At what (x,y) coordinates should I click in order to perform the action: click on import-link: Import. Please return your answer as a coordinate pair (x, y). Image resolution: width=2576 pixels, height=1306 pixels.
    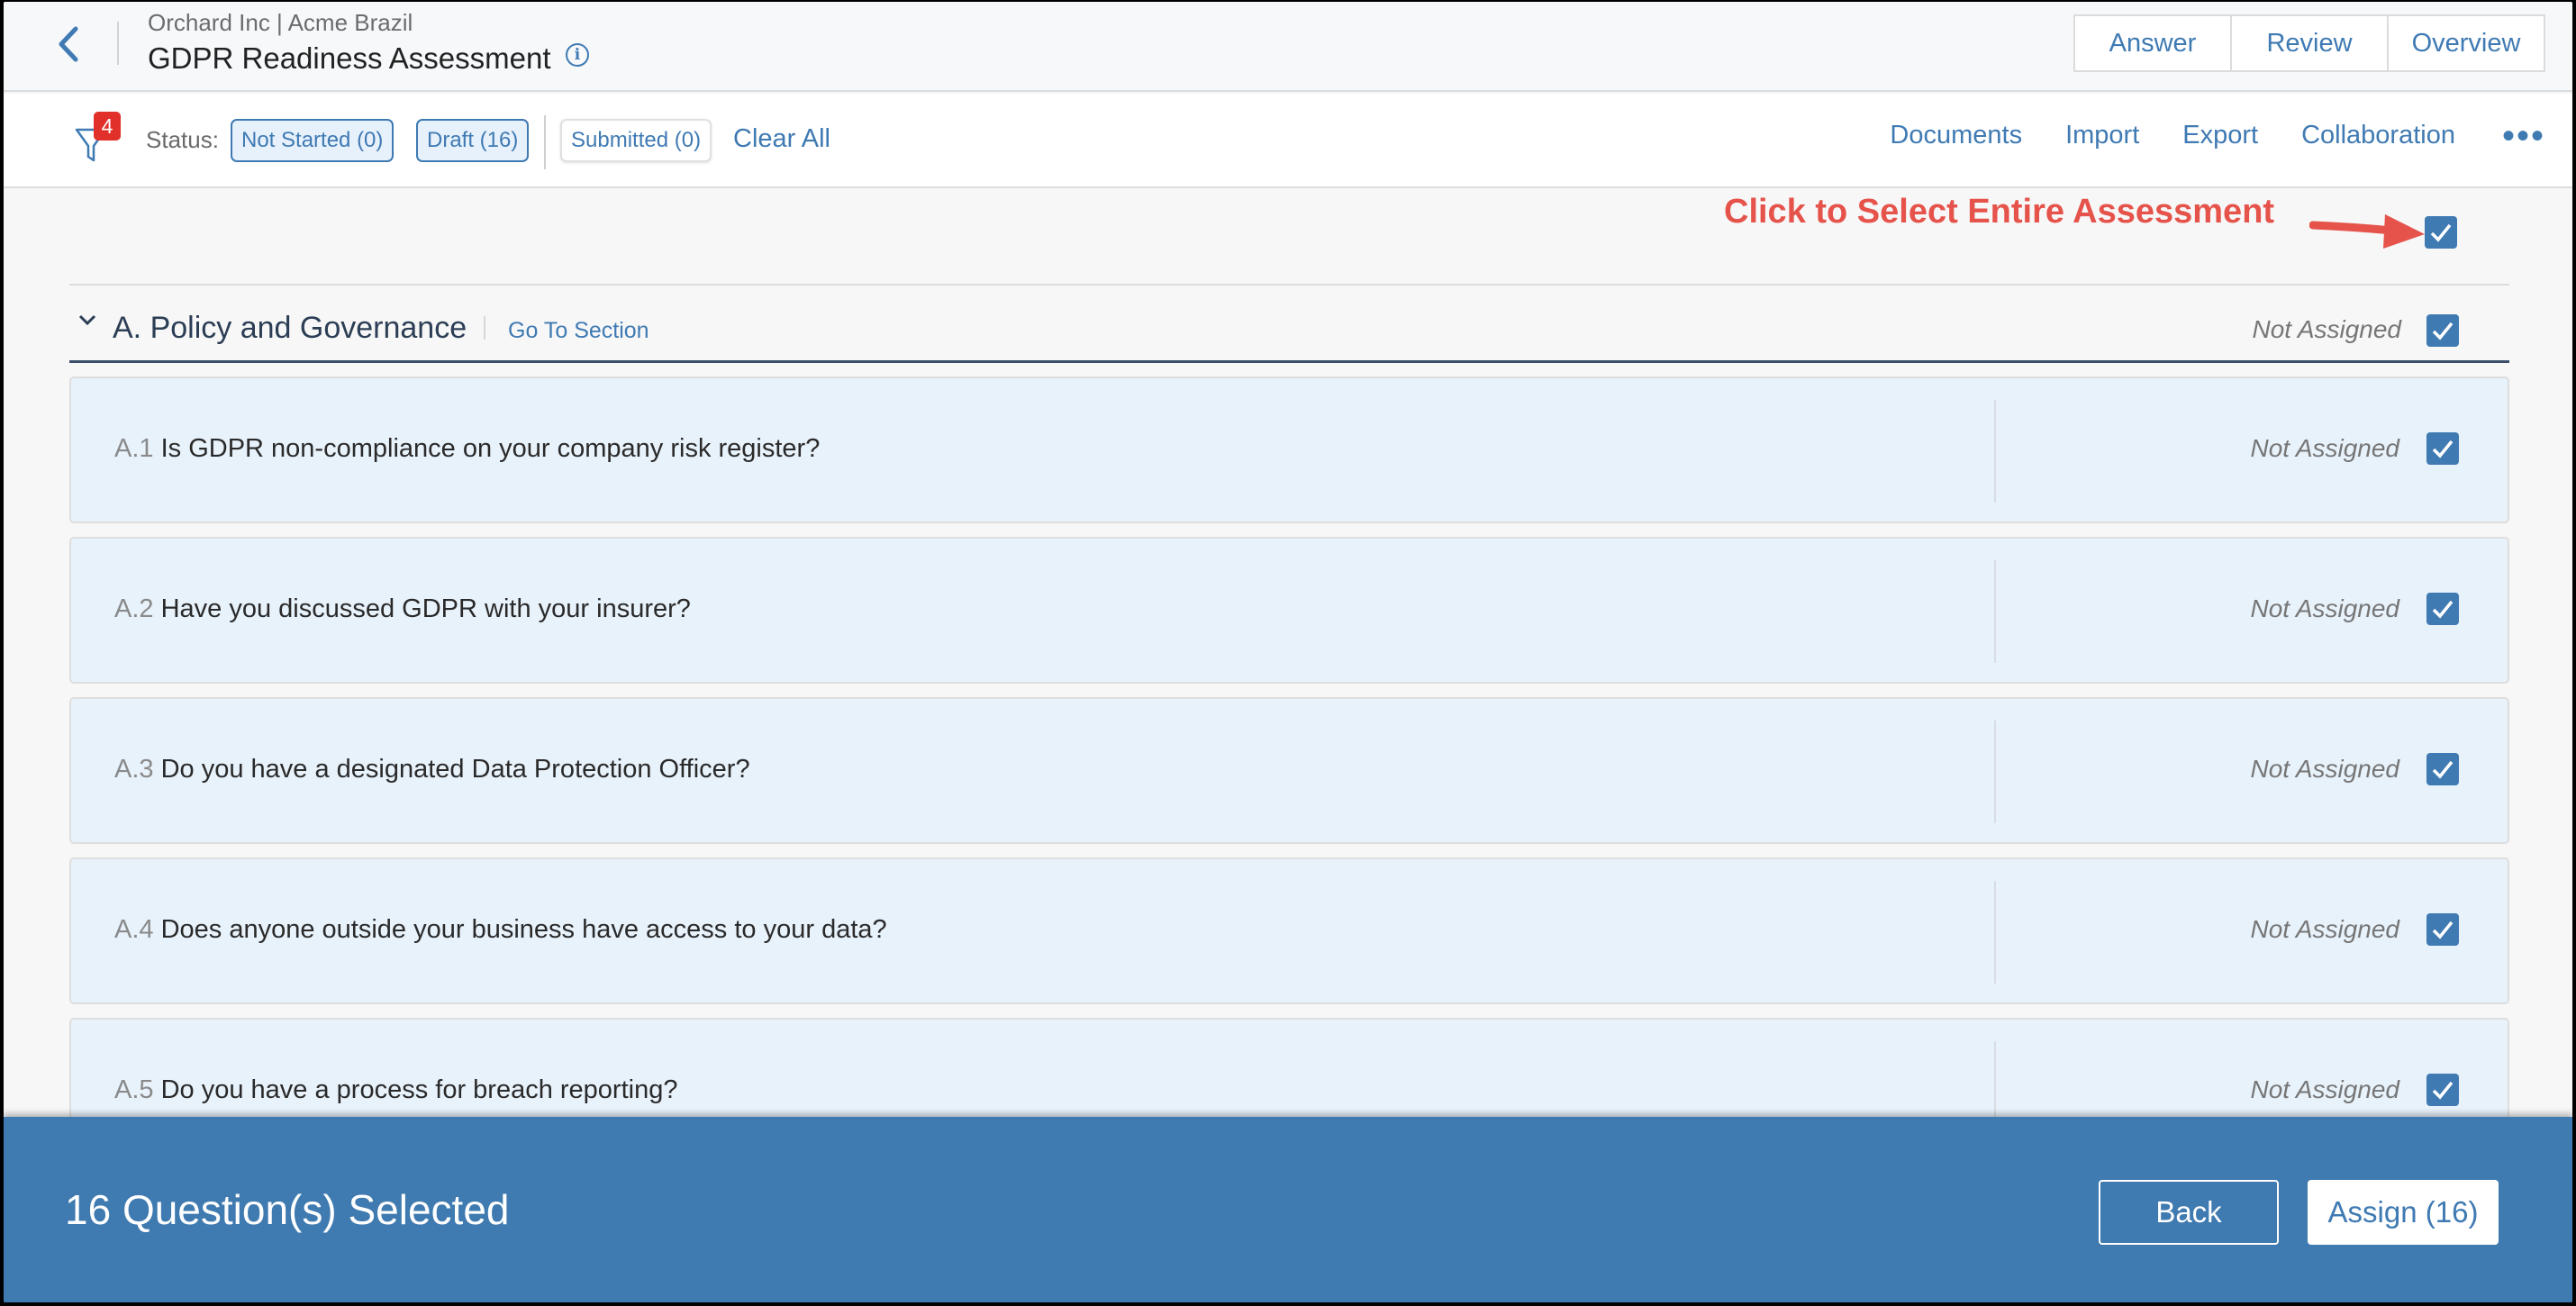
    Looking at the image, I should click on (2102, 135).